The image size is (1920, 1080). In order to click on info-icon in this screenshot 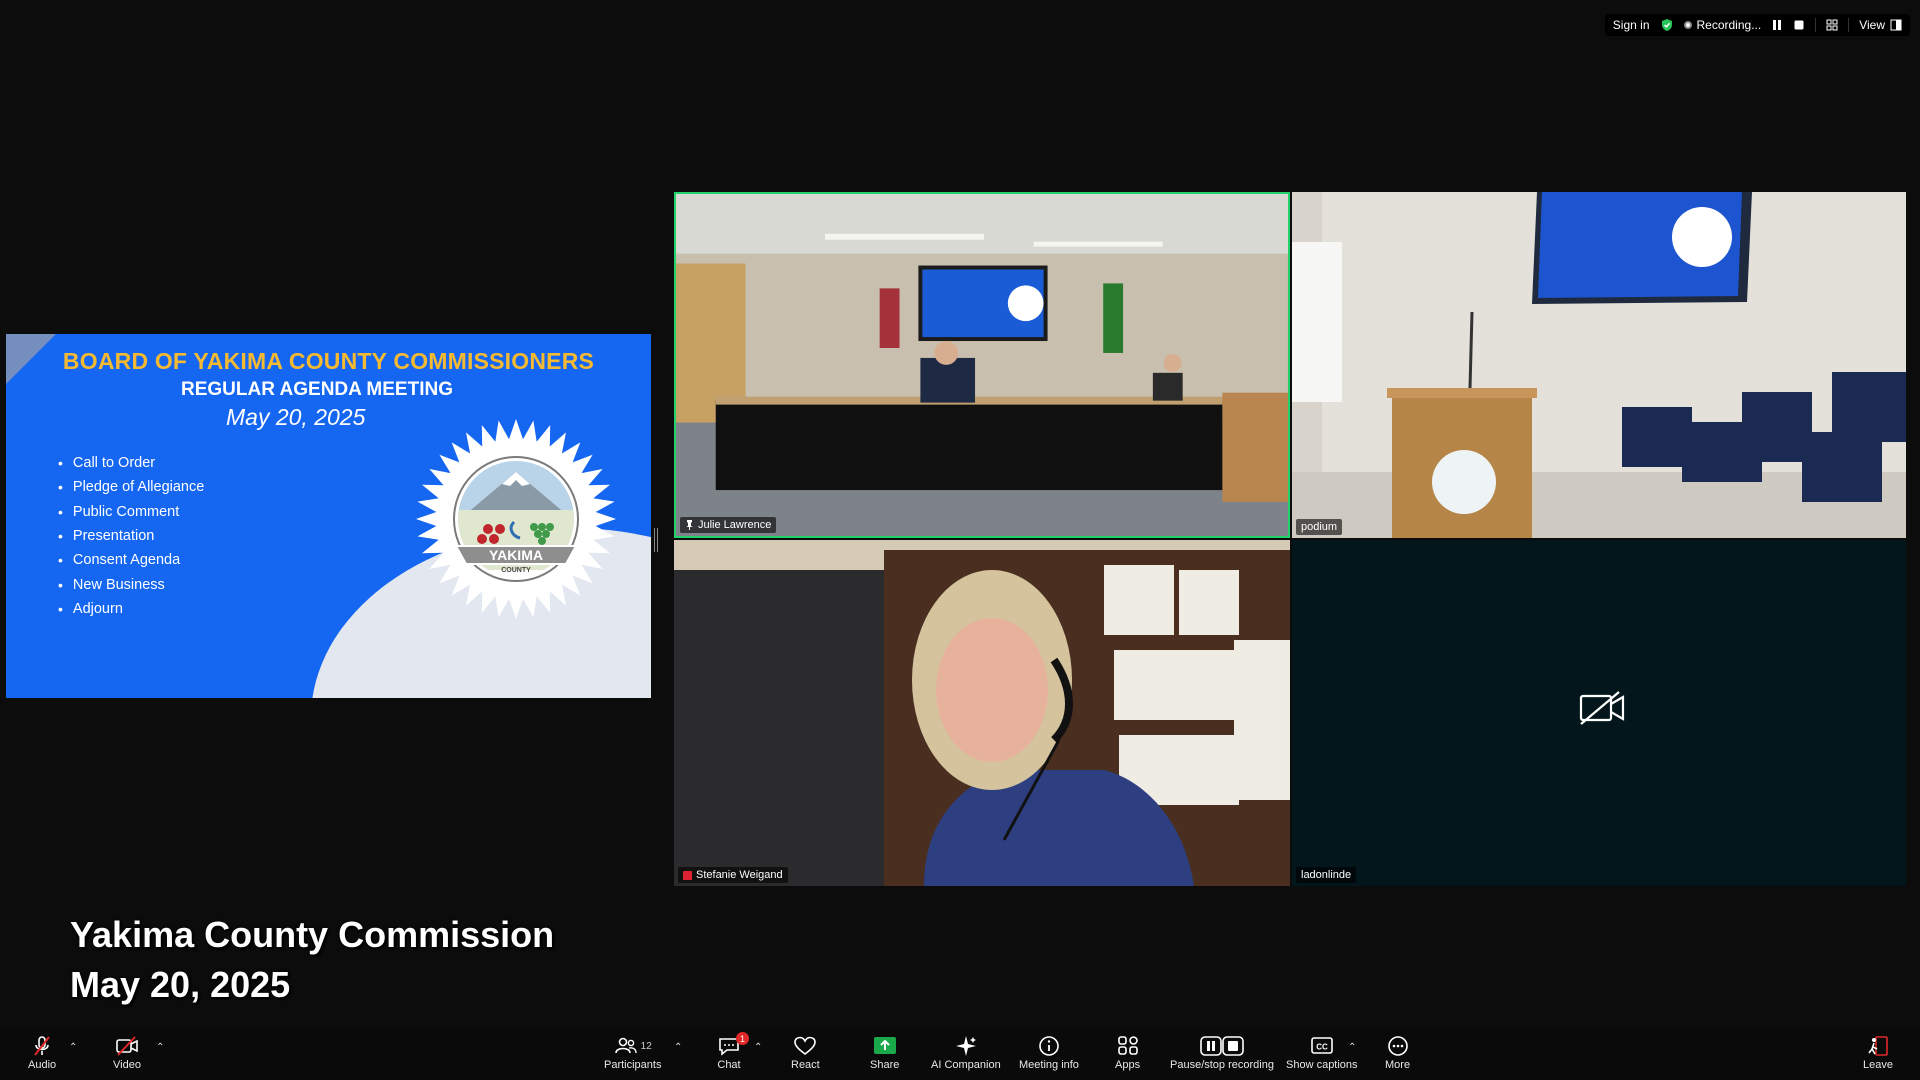, I will do `click(1049, 1046)`.